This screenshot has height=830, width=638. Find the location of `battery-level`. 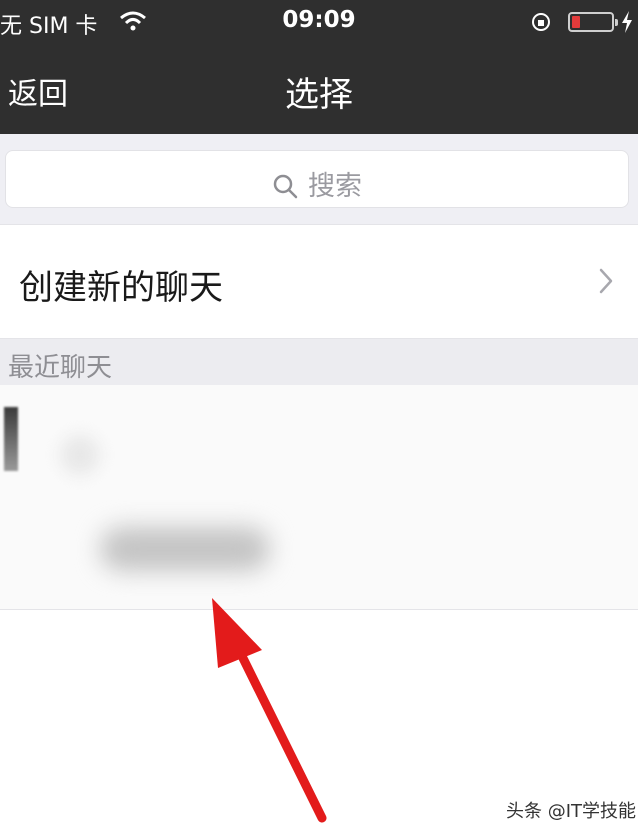

battery-level is located at coordinates (576, 22).